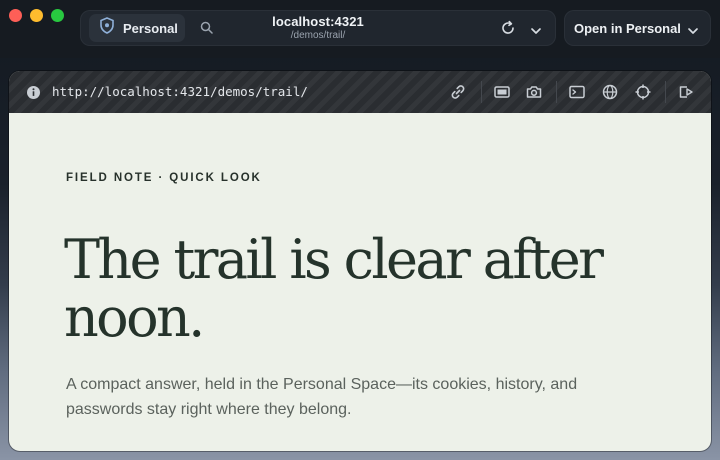  What do you see at coordinates (610, 94) in the screenshot?
I see `globe-icon` at bounding box center [610, 94].